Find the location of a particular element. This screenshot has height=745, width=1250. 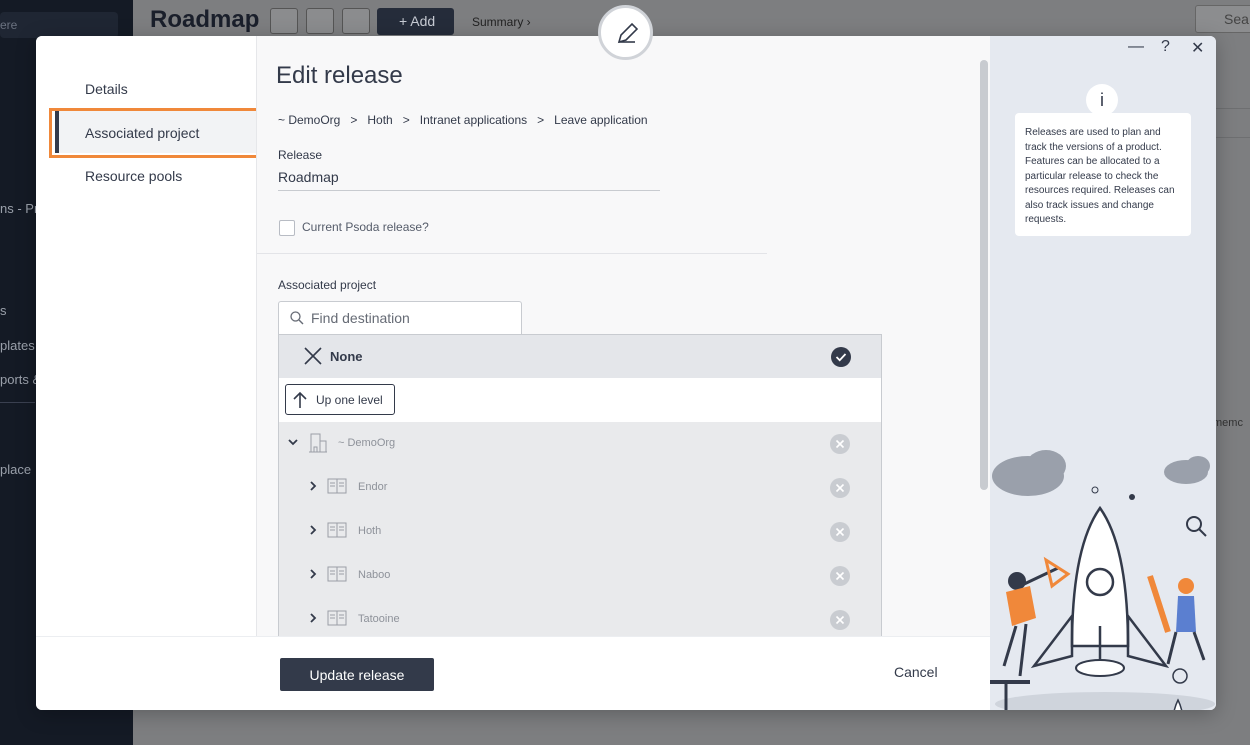

dialog-title: Edit release is located at coordinates (339, 75).